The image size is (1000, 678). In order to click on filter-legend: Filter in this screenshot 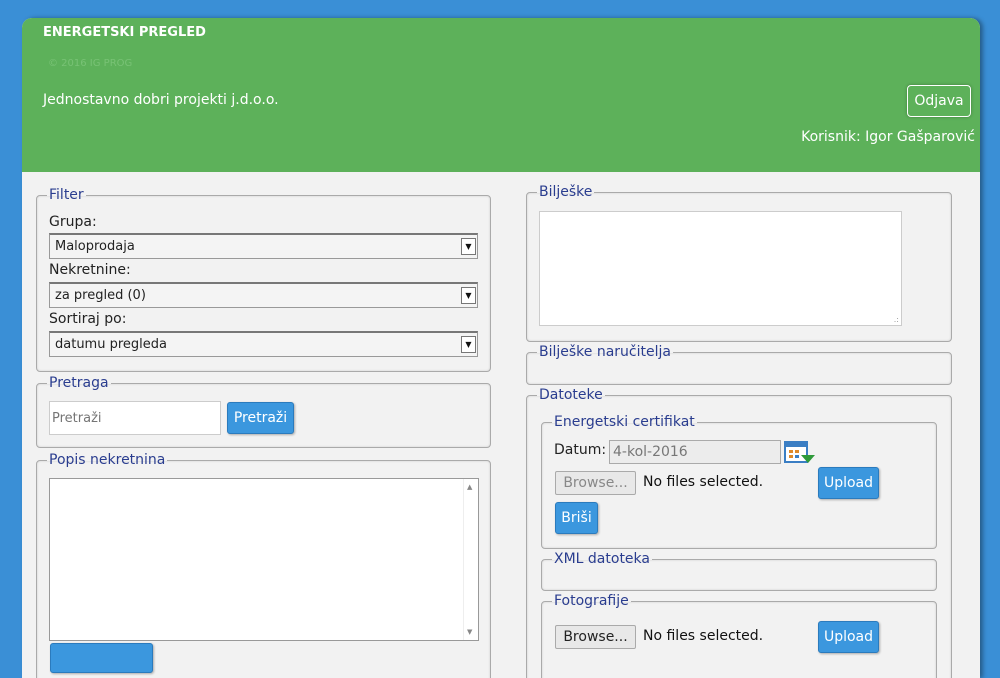, I will do `click(66, 195)`.